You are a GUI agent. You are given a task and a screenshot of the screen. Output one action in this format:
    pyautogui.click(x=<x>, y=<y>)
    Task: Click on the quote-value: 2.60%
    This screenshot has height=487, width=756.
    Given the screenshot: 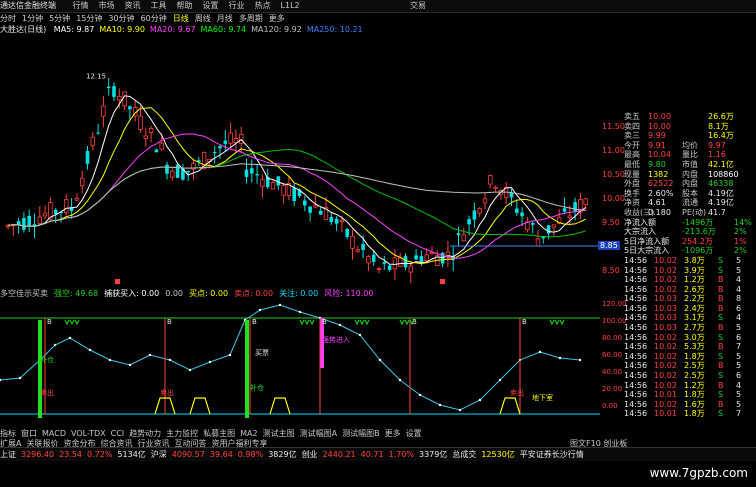 What is the action you would take?
    pyautogui.click(x=661, y=193)
    